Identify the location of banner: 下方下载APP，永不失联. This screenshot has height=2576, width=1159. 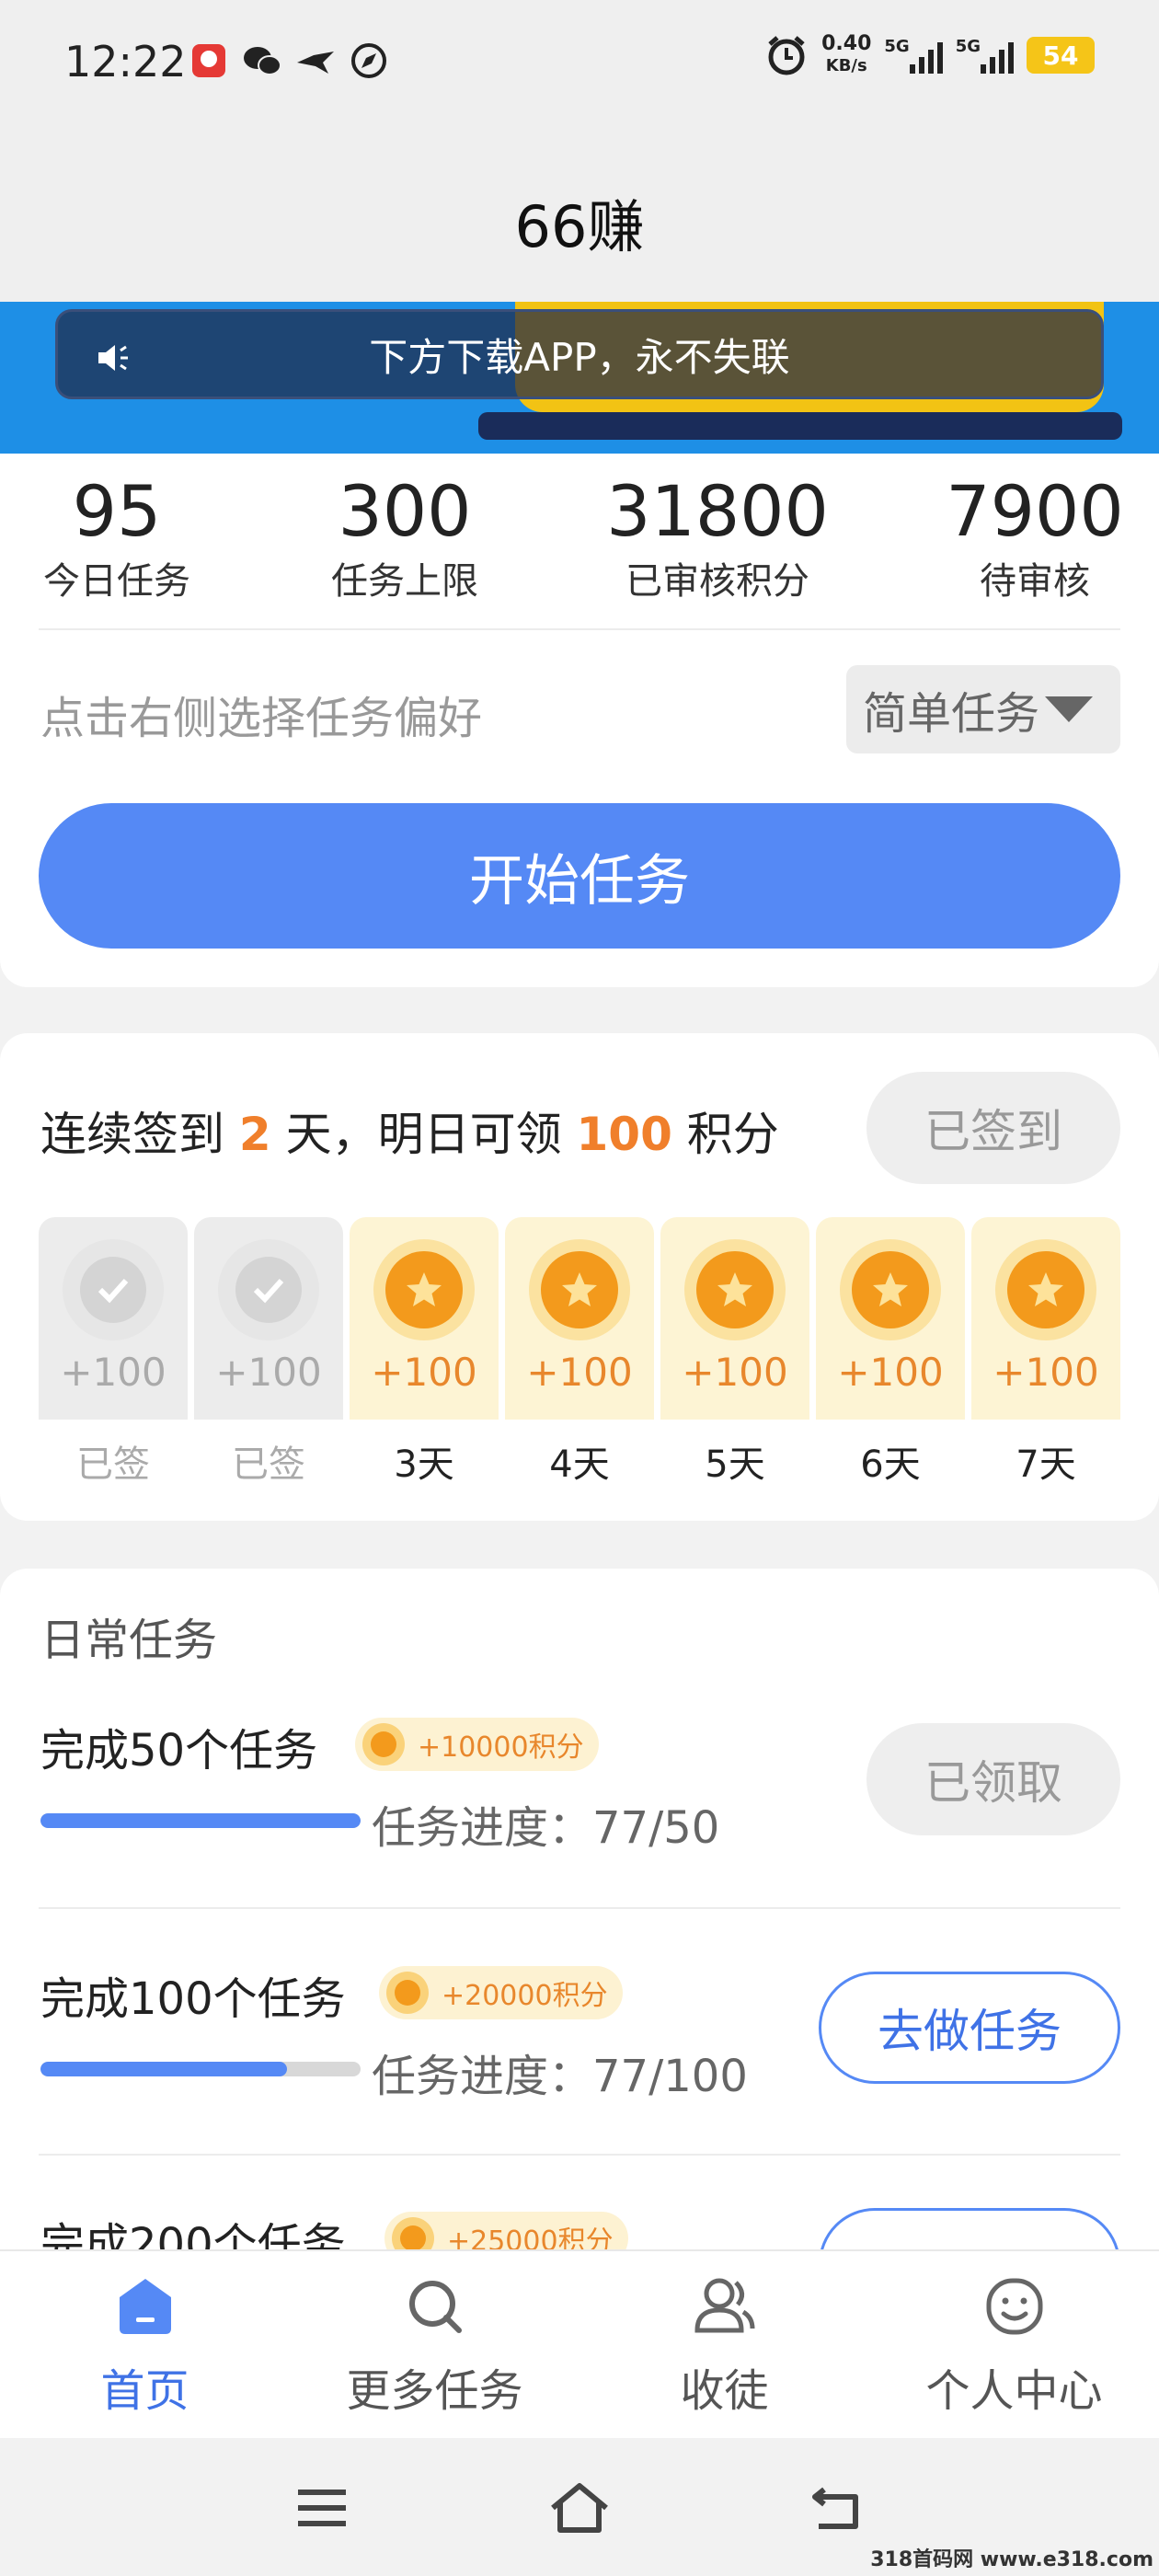
(579, 378).